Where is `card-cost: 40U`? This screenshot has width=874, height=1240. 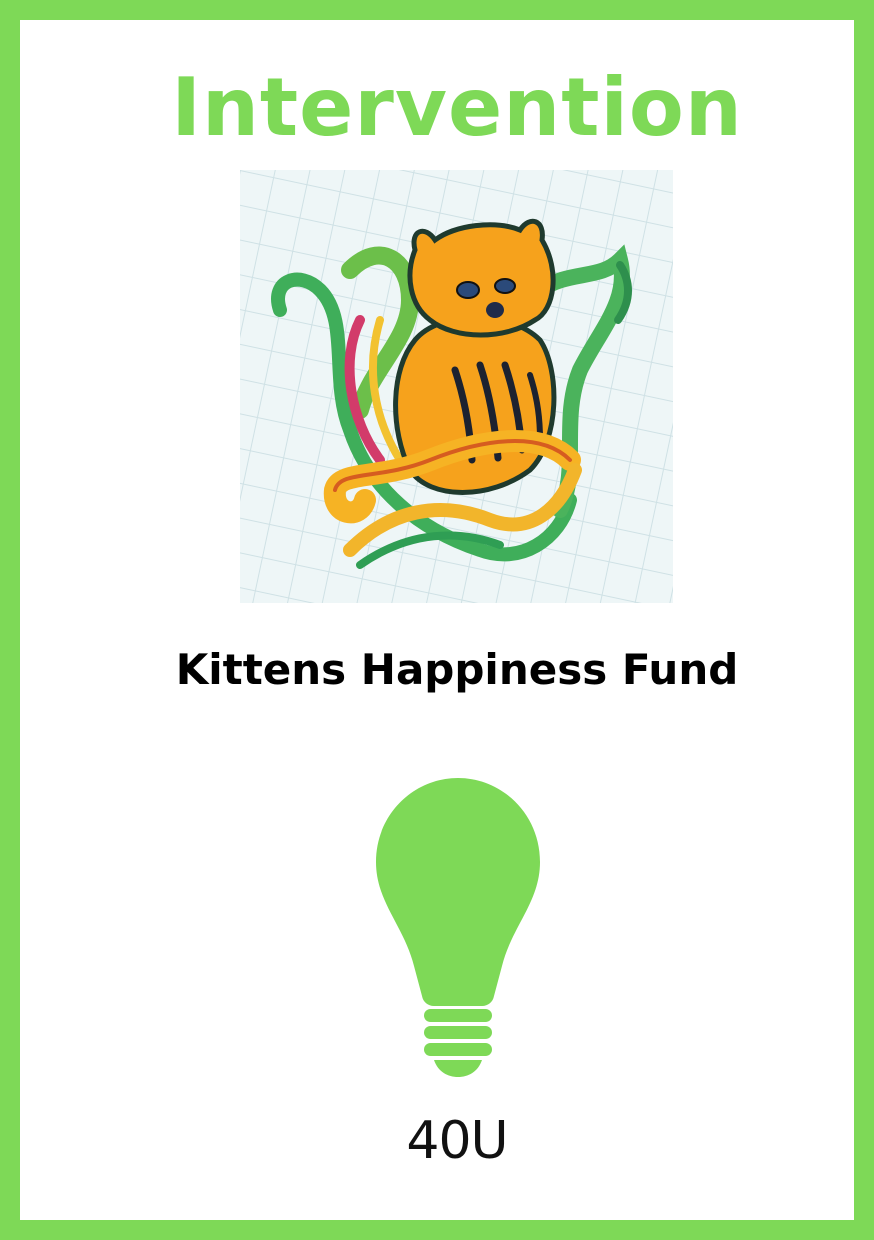
card-cost: 40U is located at coordinates (457, 1141).